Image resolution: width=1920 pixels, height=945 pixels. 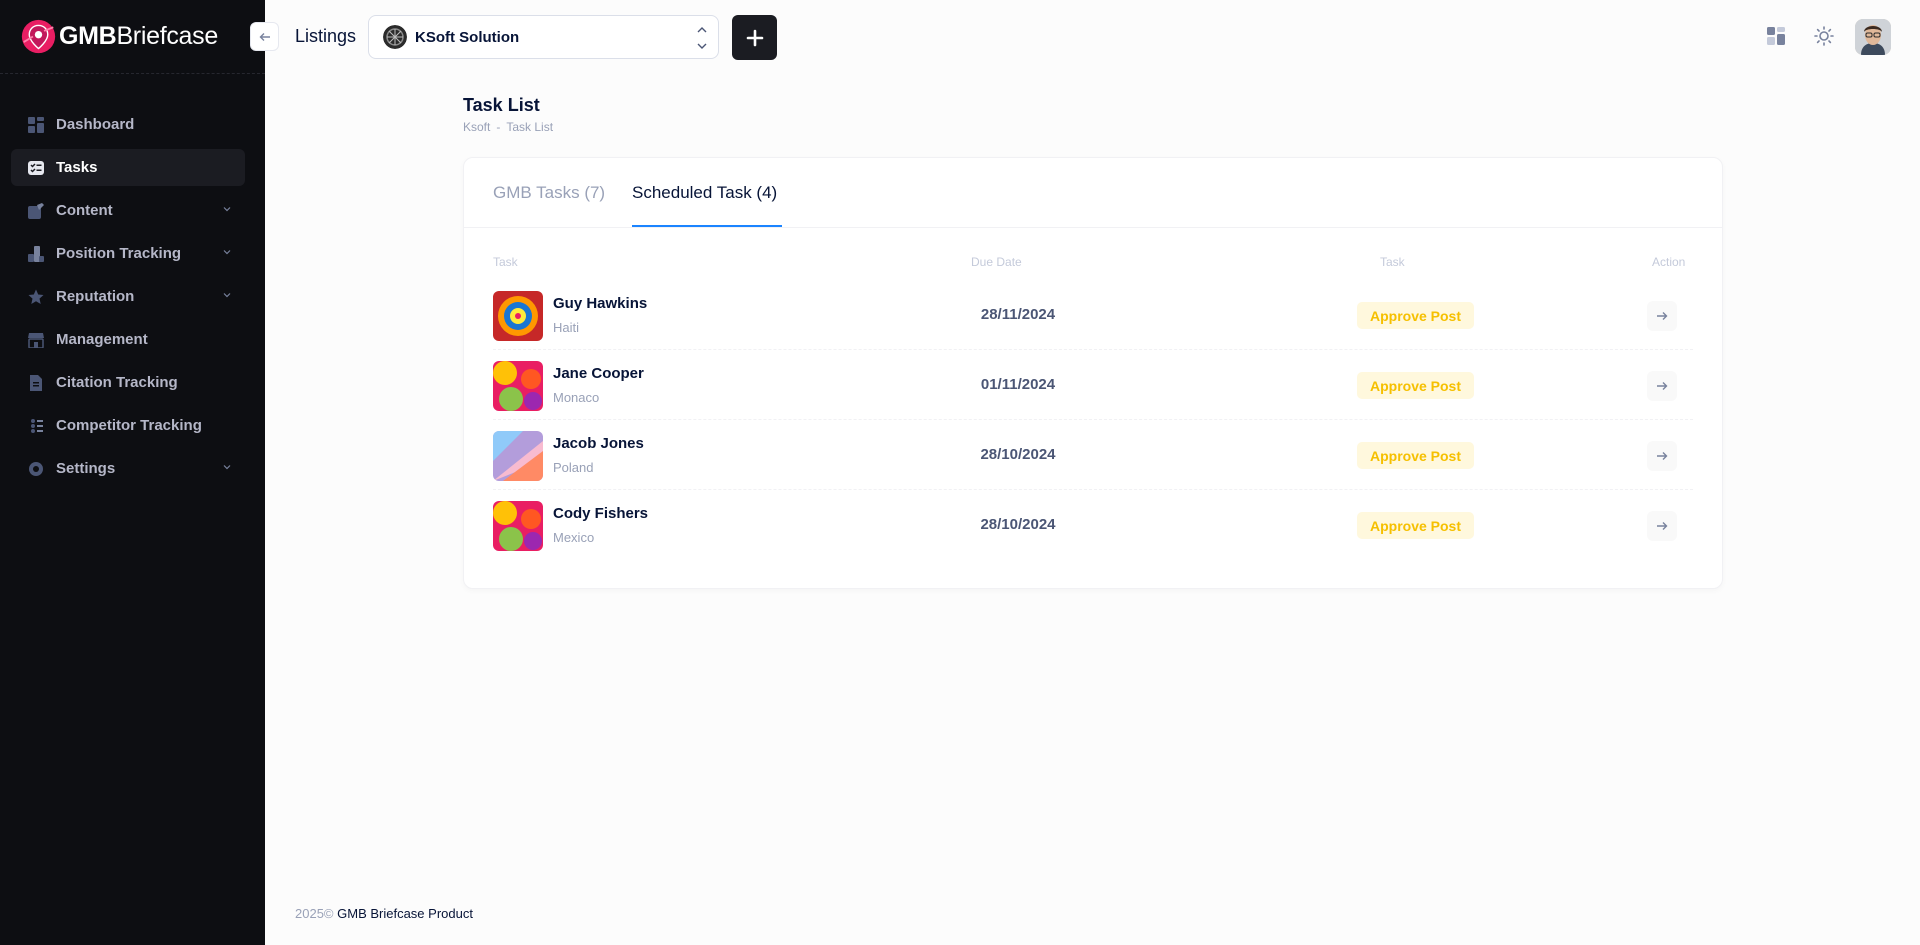 I want to click on content-icon, so click(x=36, y=210).